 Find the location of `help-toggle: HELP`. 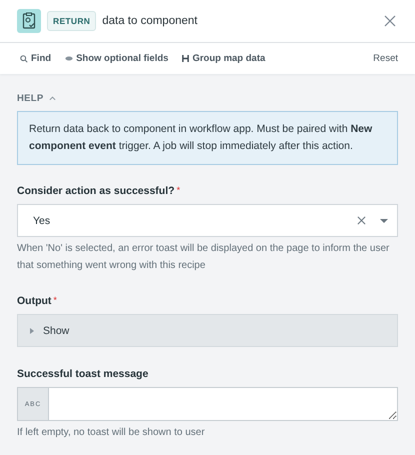

help-toggle: HELP is located at coordinates (36, 98).